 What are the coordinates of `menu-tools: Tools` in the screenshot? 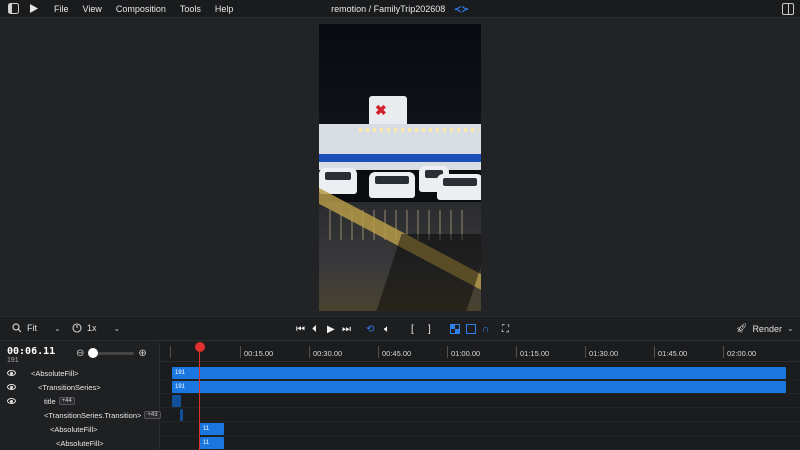 It's located at (190, 9).